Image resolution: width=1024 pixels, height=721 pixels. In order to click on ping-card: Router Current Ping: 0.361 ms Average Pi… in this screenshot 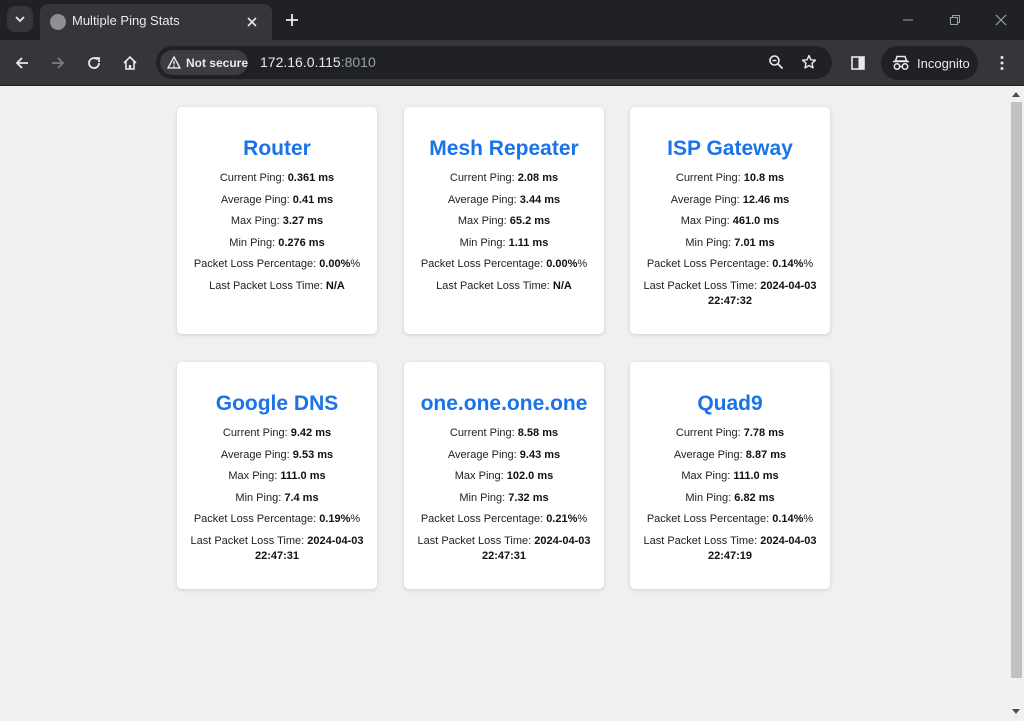, I will do `click(277, 220)`.